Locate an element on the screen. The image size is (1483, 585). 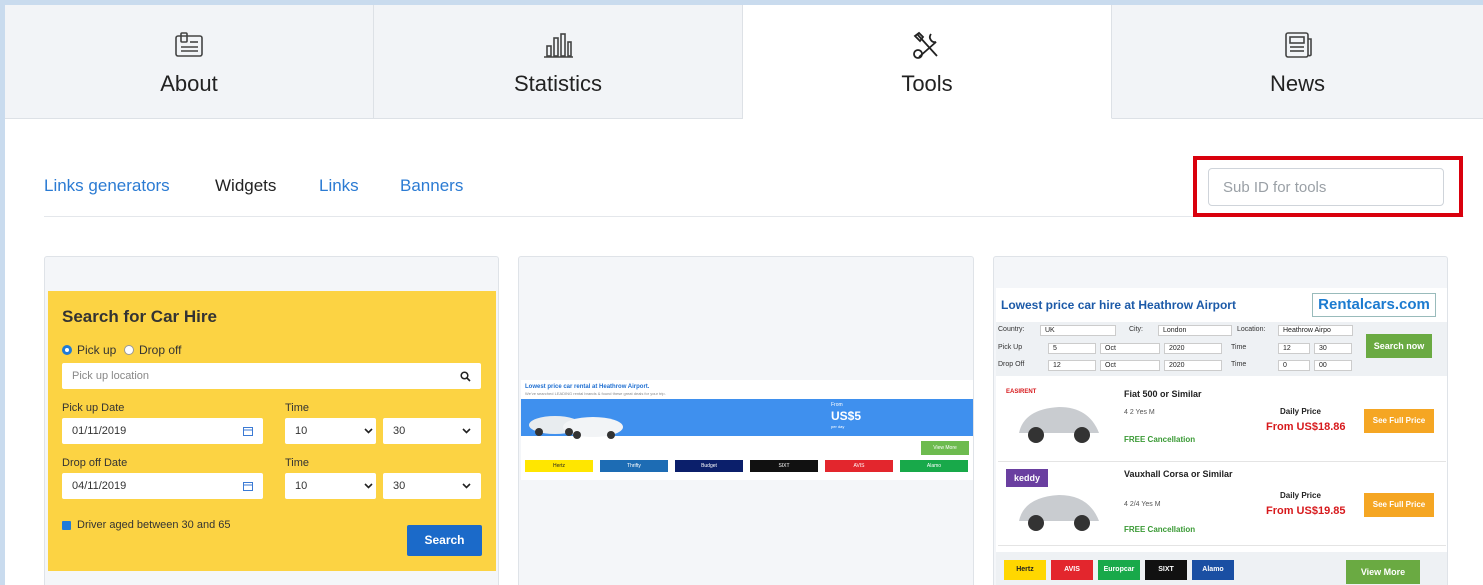
pickup-date-label: Pick up Date is located at coordinates (93, 408).